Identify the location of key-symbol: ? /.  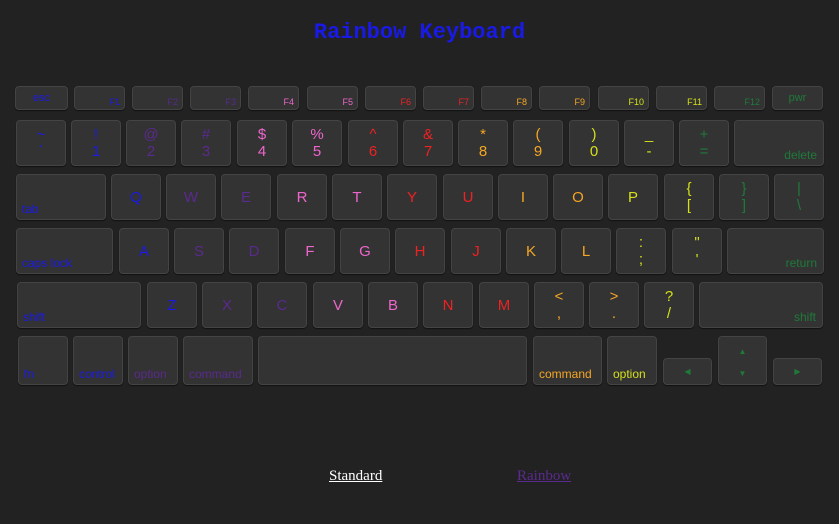
(669, 305).